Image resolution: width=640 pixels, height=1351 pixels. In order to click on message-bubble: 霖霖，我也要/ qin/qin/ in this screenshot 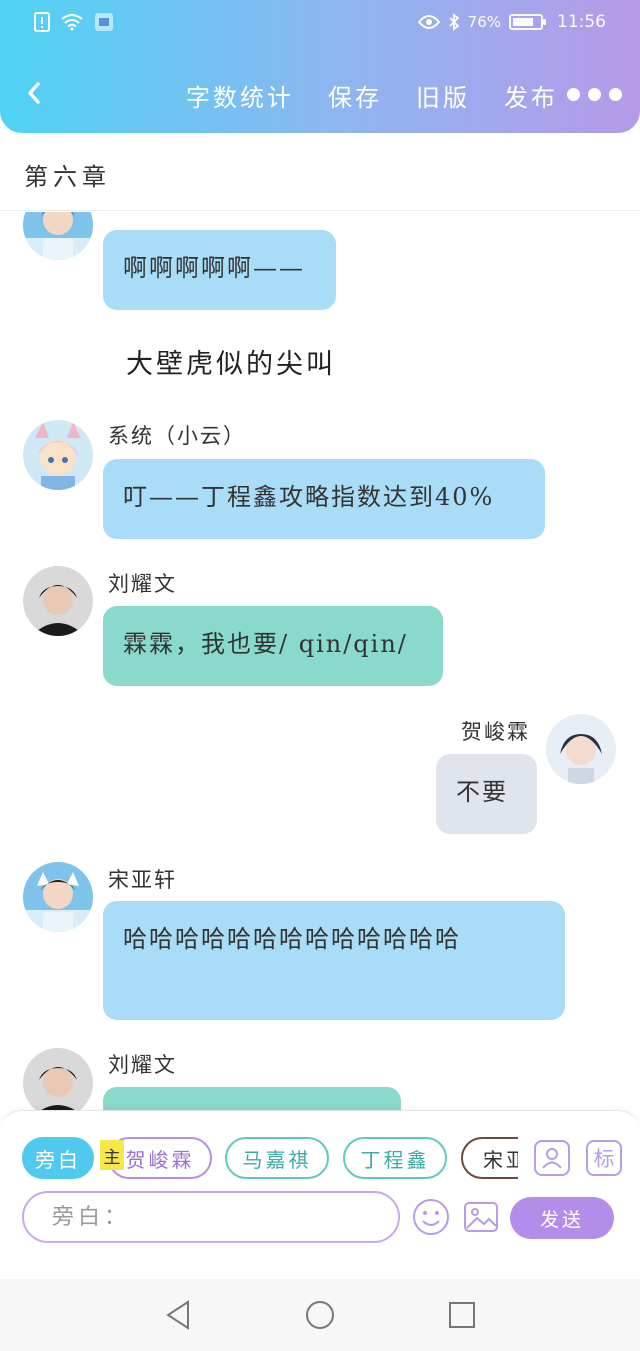, I will do `click(273, 646)`.